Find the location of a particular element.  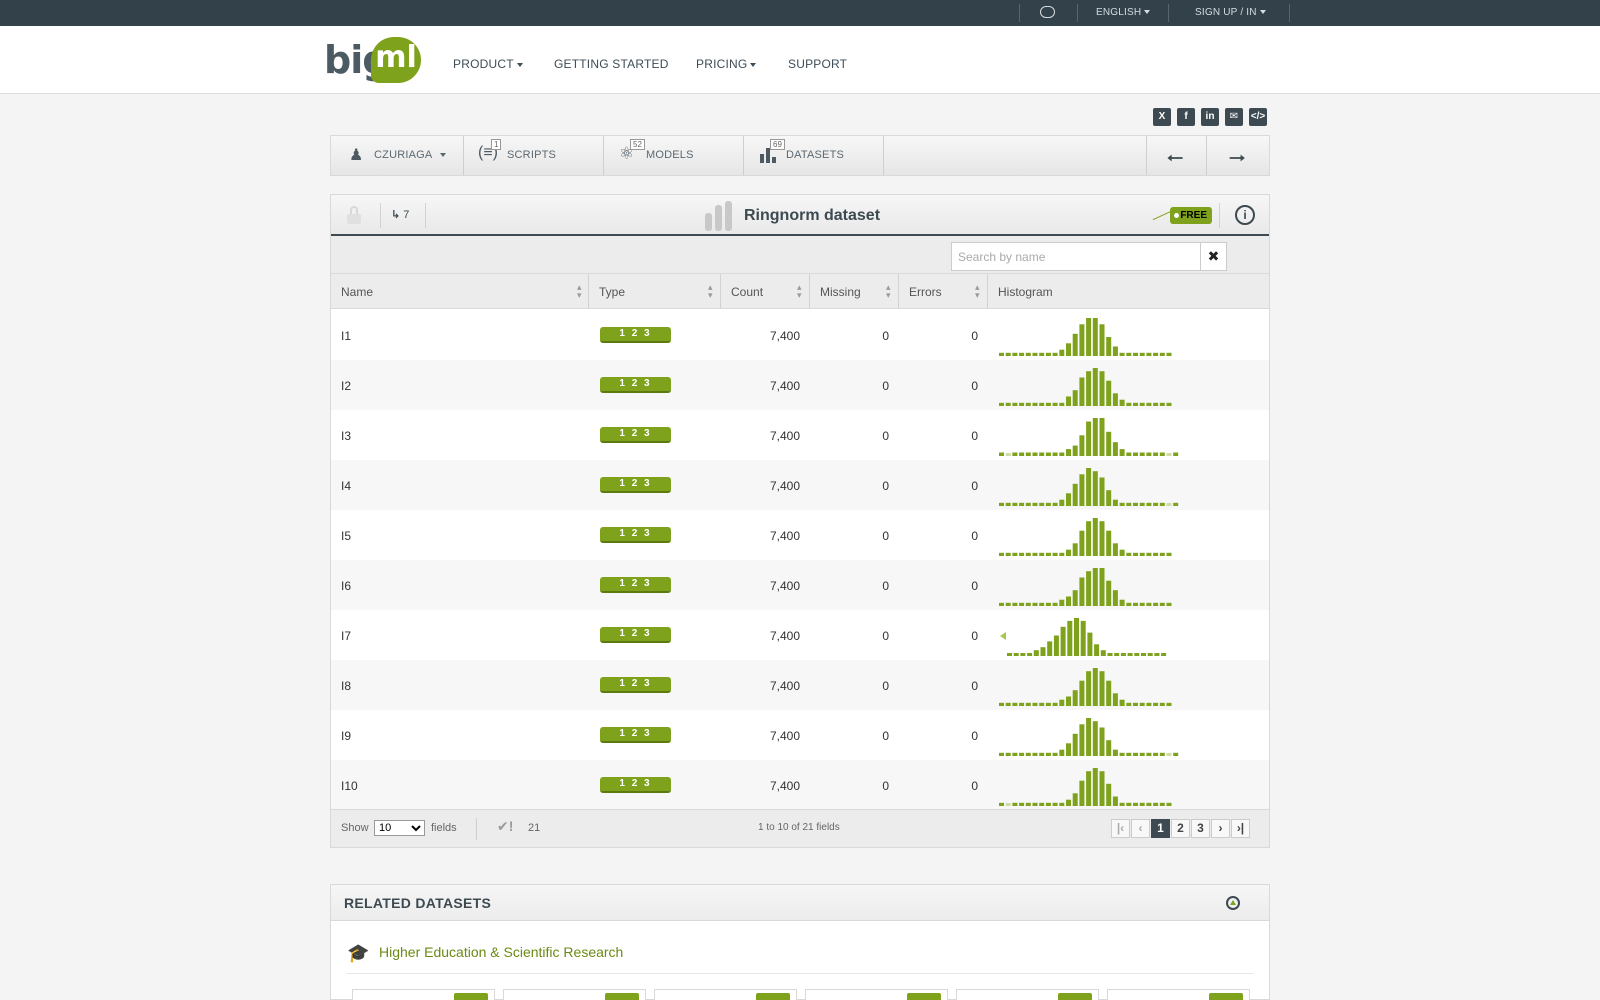

preferred-fields-icon: ✔! is located at coordinates (505, 826).